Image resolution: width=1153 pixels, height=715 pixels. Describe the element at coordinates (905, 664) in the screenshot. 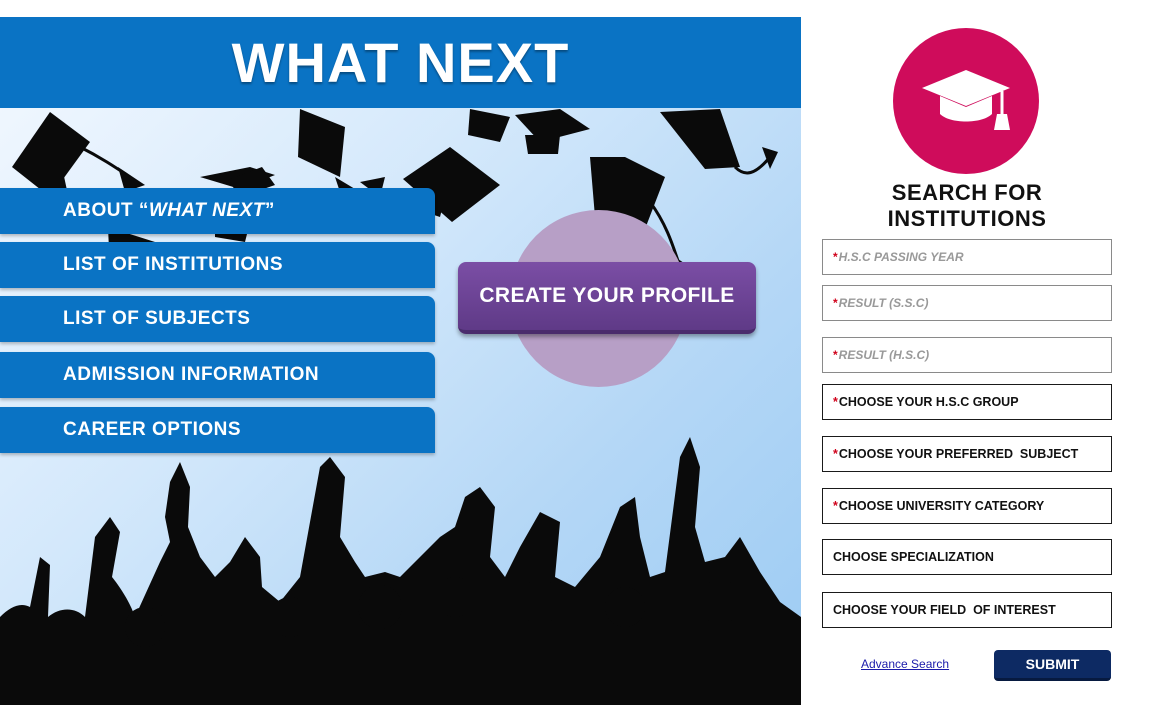

I see `advance-search-link: Advance Search` at that location.